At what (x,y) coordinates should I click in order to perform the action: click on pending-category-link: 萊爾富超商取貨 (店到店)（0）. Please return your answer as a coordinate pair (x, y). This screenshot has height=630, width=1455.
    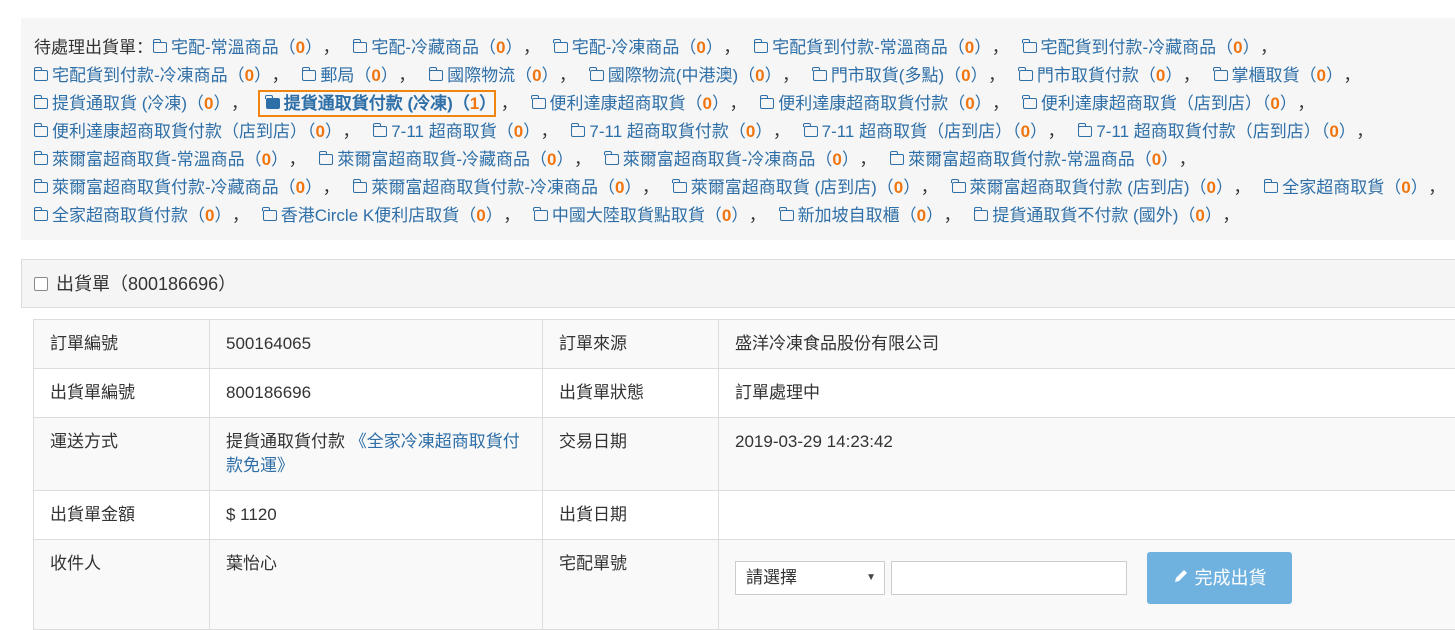
    Looking at the image, I should click on (792, 187).